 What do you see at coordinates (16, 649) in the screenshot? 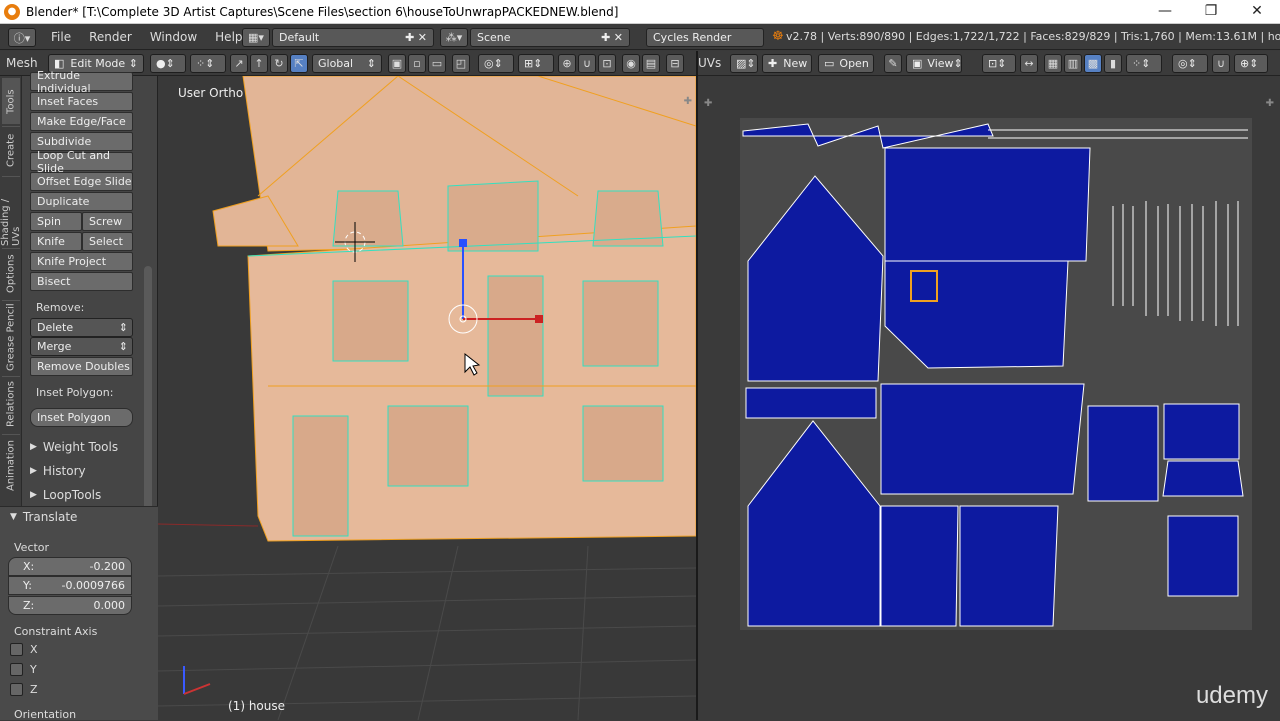
I see `constraint-x-checkbox` at bounding box center [16, 649].